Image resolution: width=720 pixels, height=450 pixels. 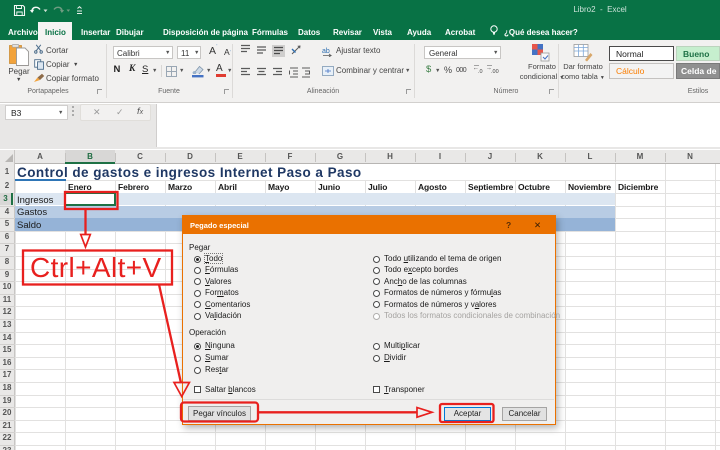 I want to click on svg-text: ab, so click(x=326, y=51).